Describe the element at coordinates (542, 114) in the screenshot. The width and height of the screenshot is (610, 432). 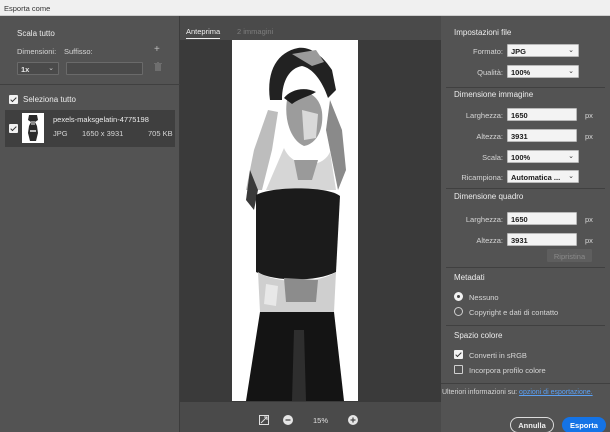
I see `image-width-input: 1650` at that location.